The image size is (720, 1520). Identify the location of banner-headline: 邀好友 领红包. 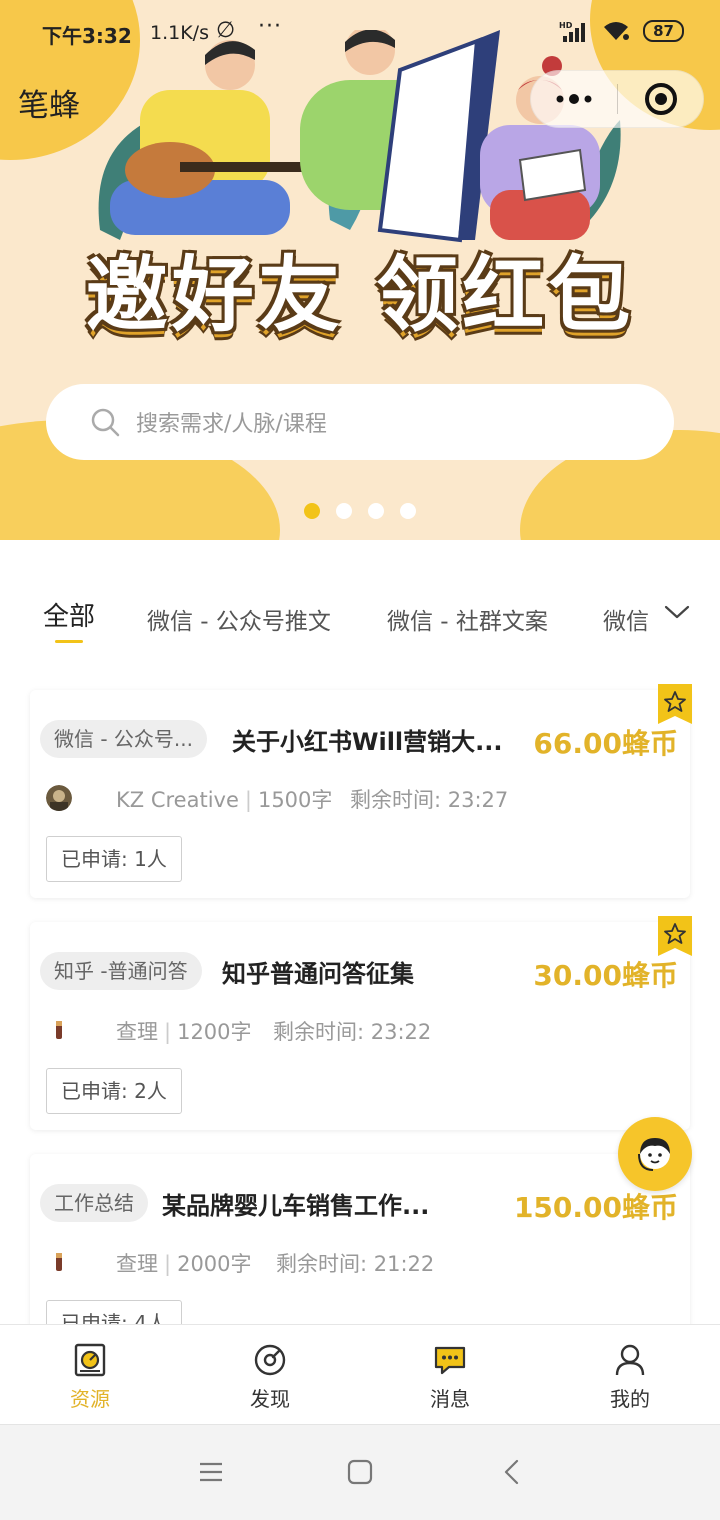
(360, 295).